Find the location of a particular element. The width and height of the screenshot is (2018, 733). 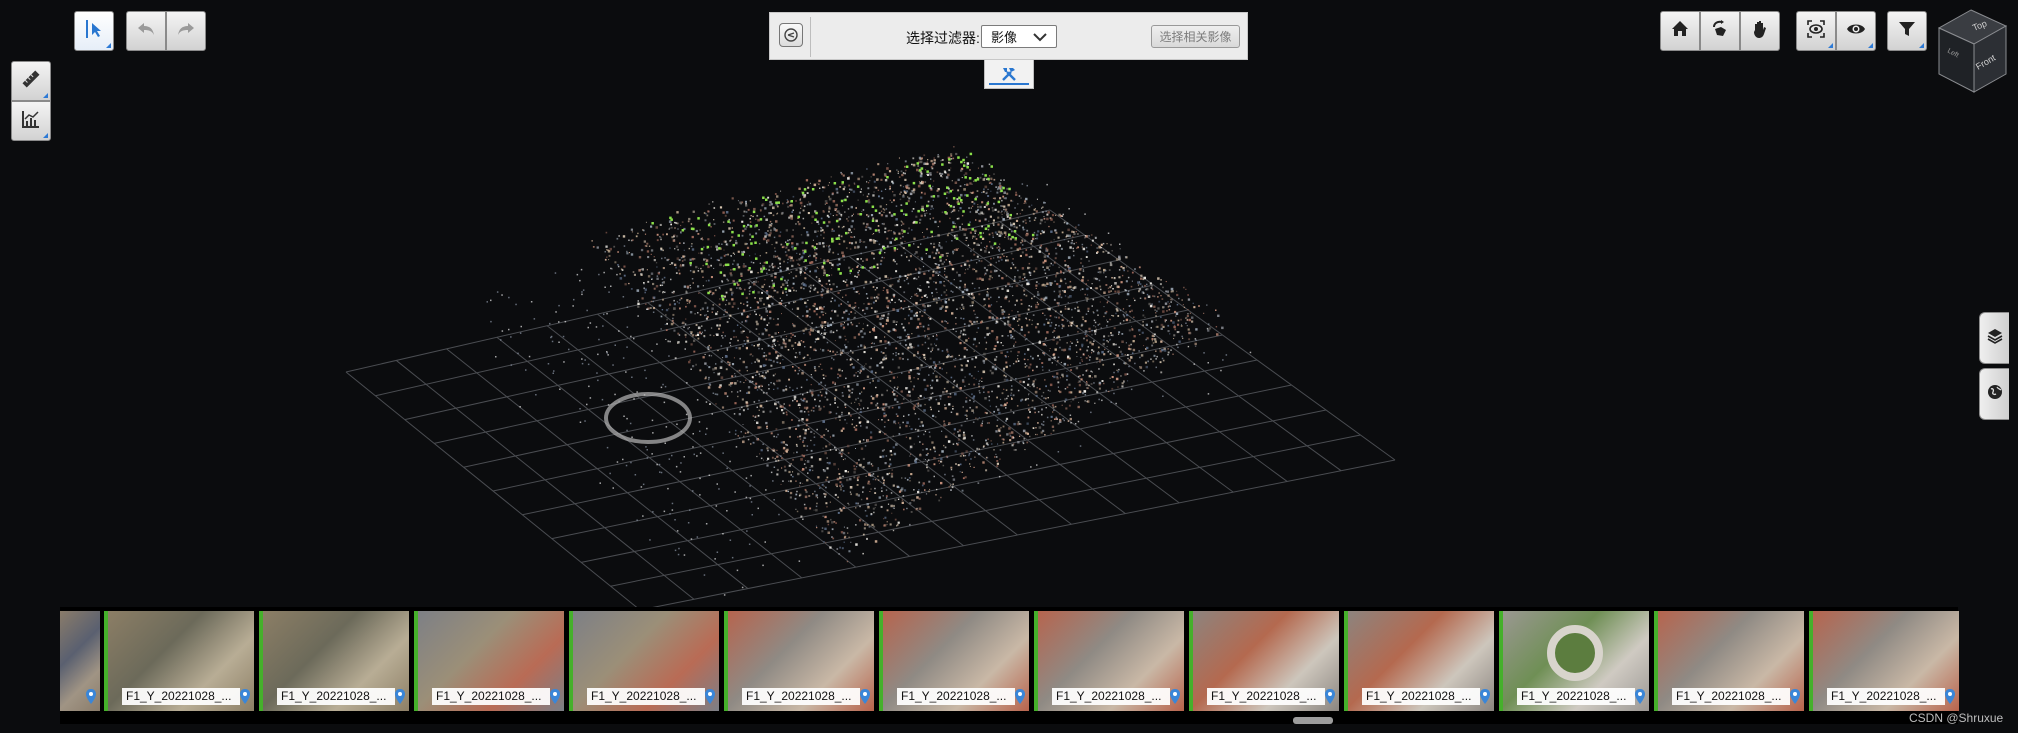

undo-button is located at coordinates (146, 31).